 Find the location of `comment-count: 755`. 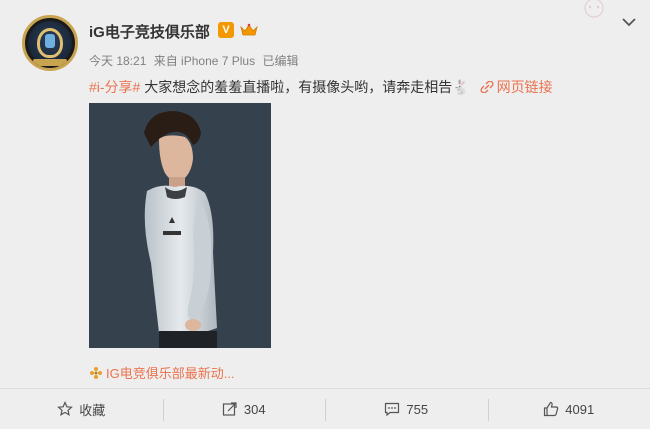

comment-count: 755 is located at coordinates (417, 409).